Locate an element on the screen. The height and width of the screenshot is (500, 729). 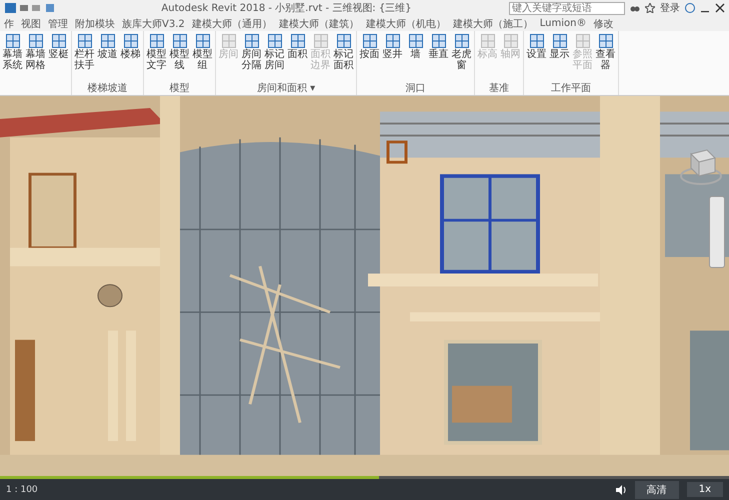
star-icon is located at coordinates (650, 8).